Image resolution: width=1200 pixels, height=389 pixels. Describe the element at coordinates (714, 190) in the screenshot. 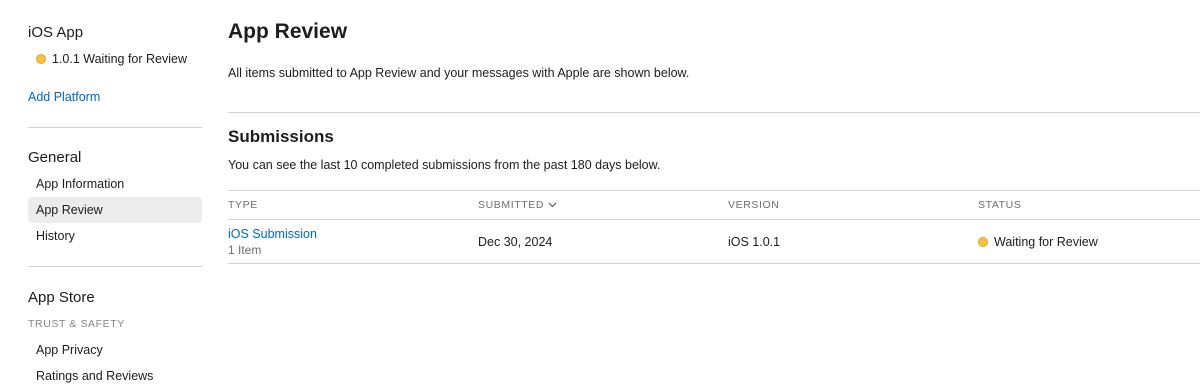

I see `table-top-border` at that location.